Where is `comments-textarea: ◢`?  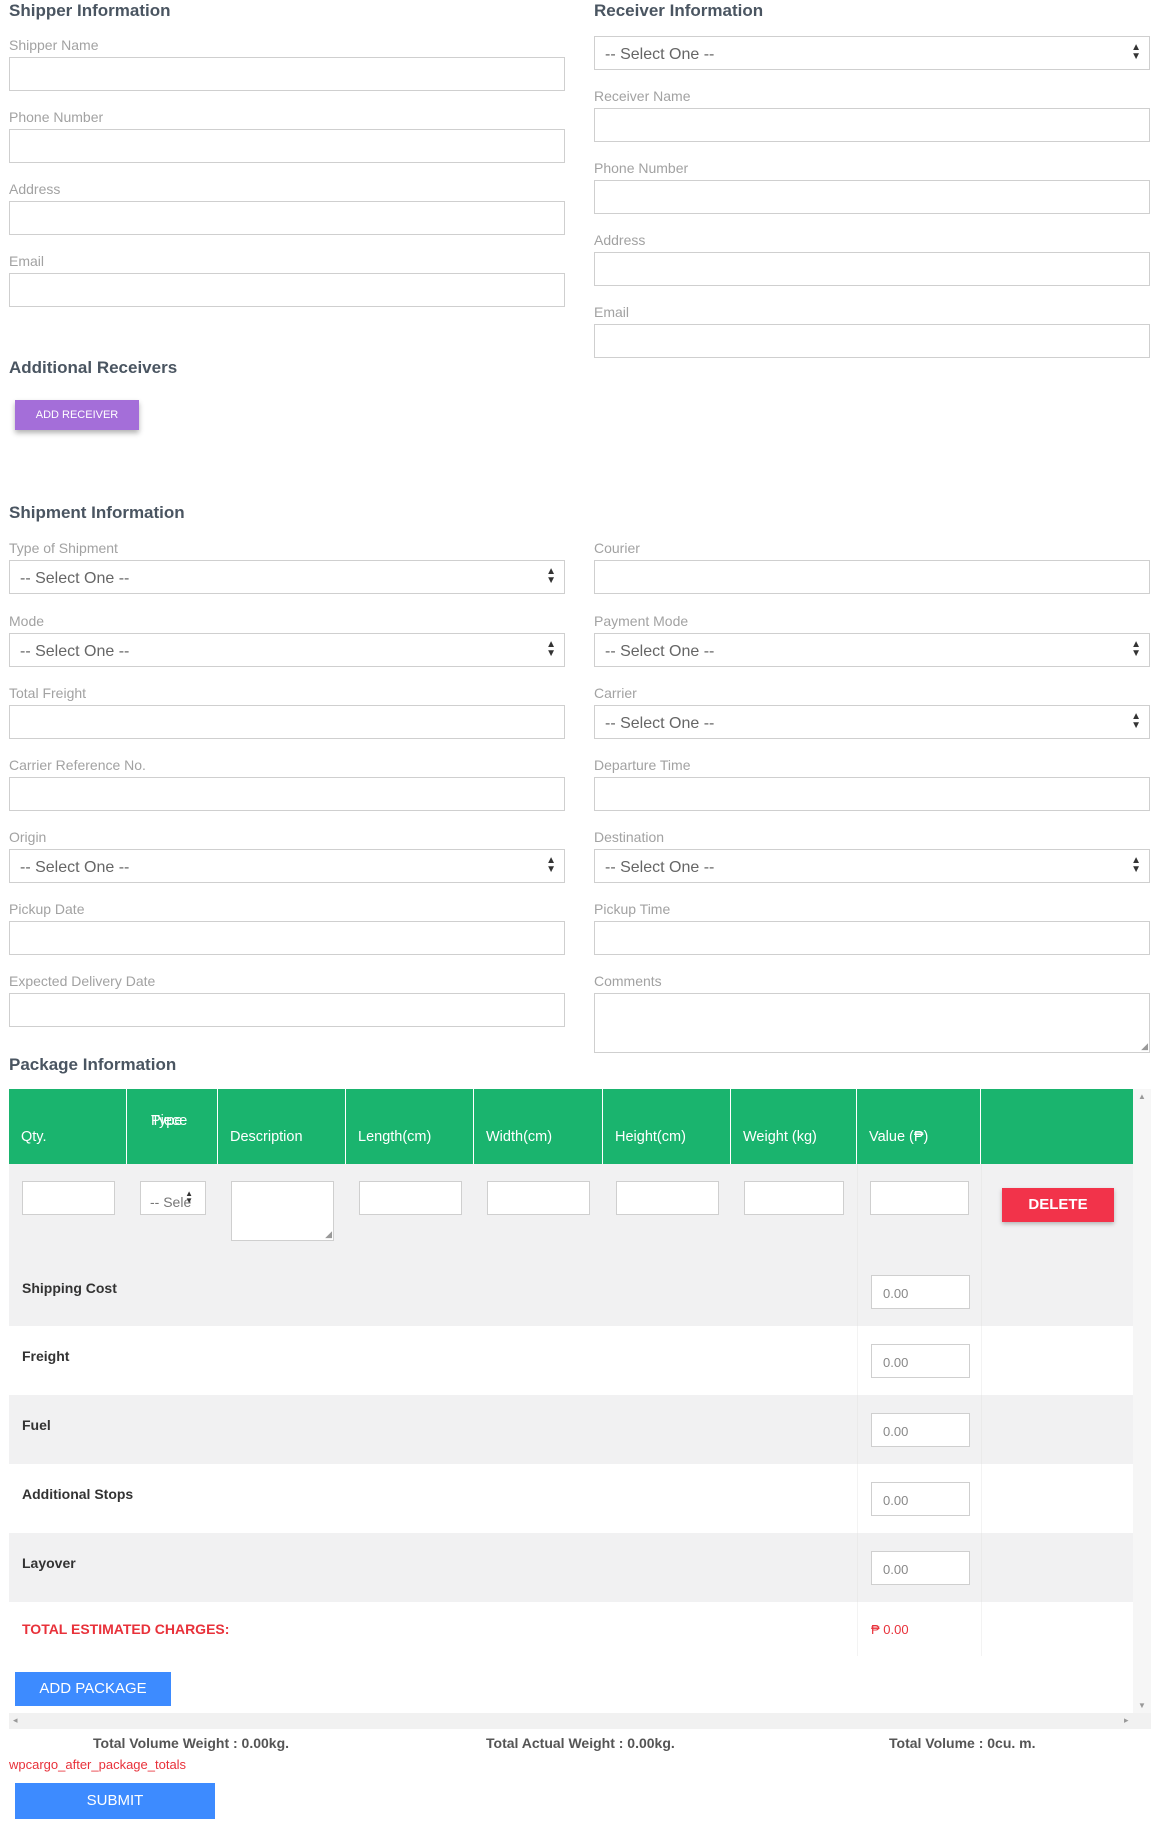
comments-textarea: ◢ is located at coordinates (872, 1023).